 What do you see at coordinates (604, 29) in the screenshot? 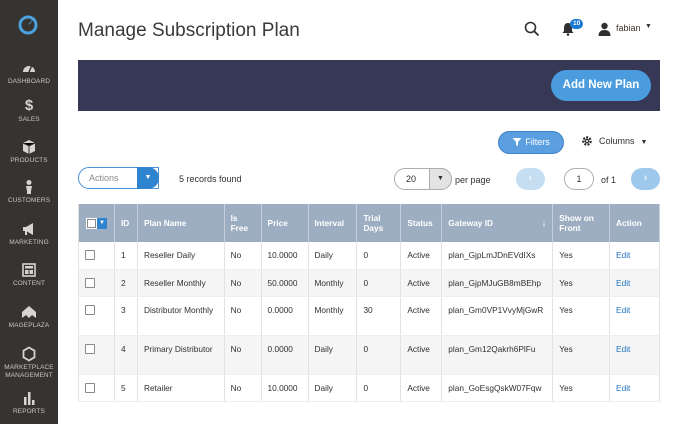
I see `user-icon` at bounding box center [604, 29].